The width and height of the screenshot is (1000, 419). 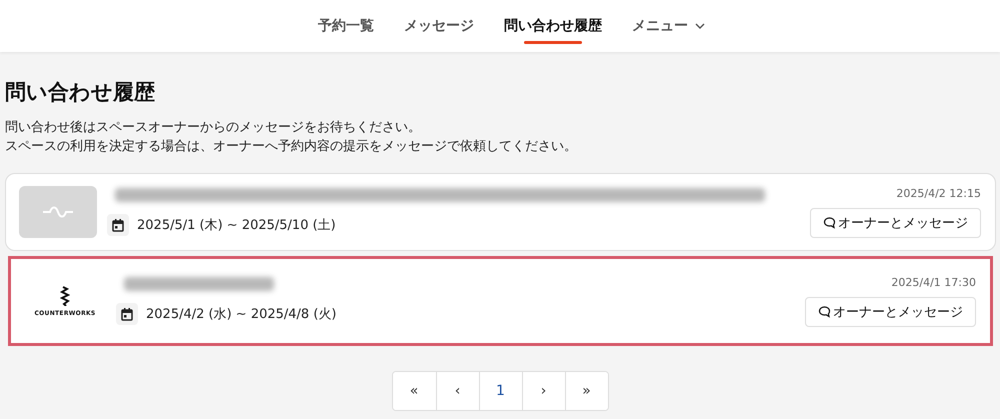 What do you see at coordinates (241, 314) in the screenshot?
I see `date-range: 2025/4/2 (水) ~ 2025/4/8 (火)` at bounding box center [241, 314].